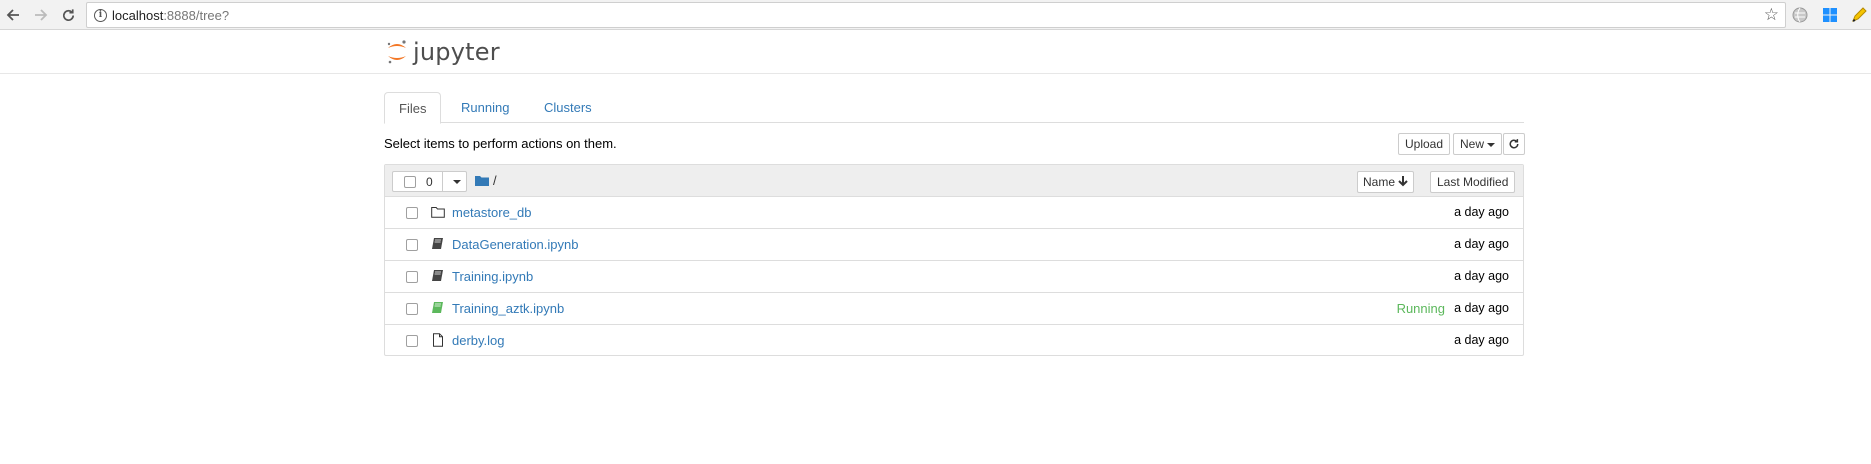  I want to click on file-name-link: derby.log, so click(478, 340).